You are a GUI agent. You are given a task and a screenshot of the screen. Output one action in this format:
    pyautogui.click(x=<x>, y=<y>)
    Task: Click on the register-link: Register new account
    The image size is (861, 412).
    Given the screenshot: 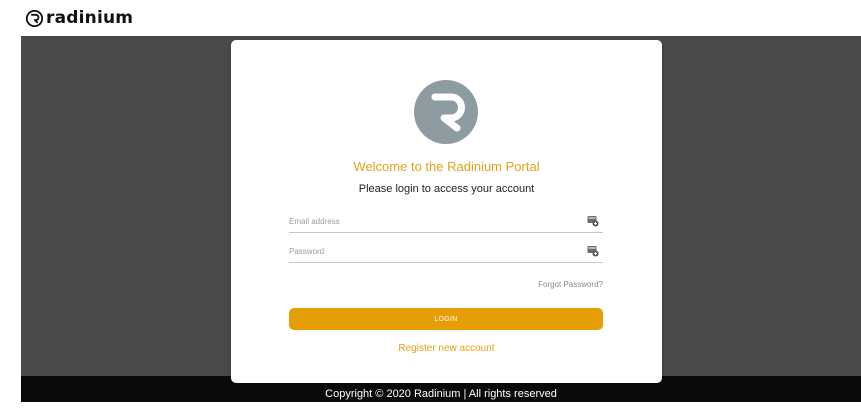 What is the action you would take?
    pyautogui.click(x=446, y=348)
    